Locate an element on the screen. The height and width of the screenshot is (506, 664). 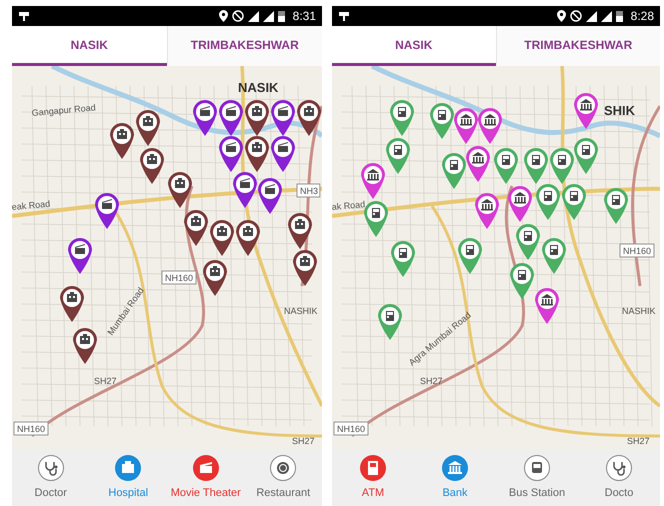
map-label: eak Road is located at coordinates (31, 205).